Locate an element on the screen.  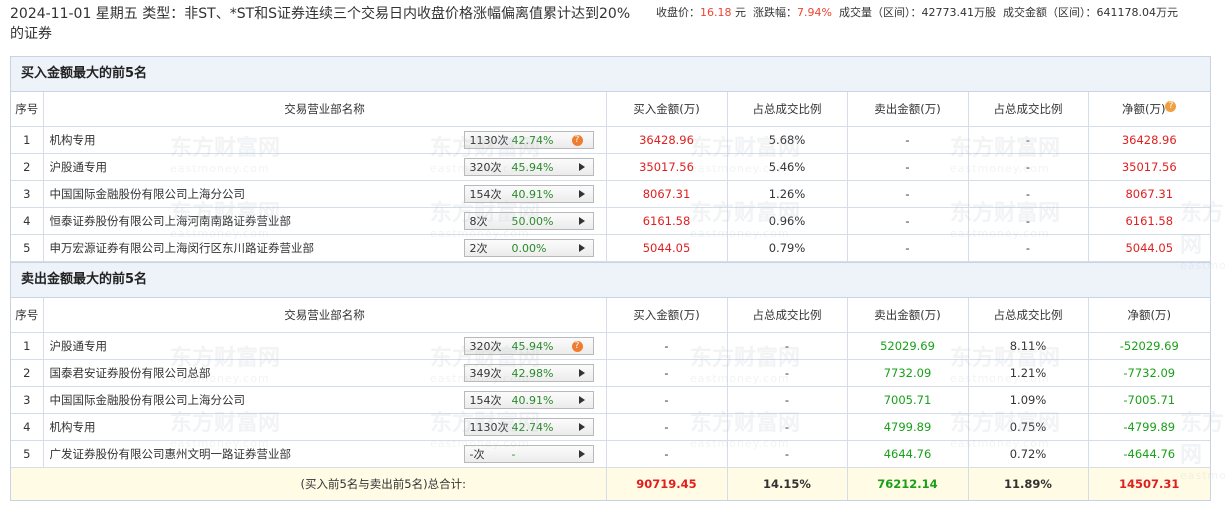
total-net: 14507.31 is located at coordinates (1149, 483).